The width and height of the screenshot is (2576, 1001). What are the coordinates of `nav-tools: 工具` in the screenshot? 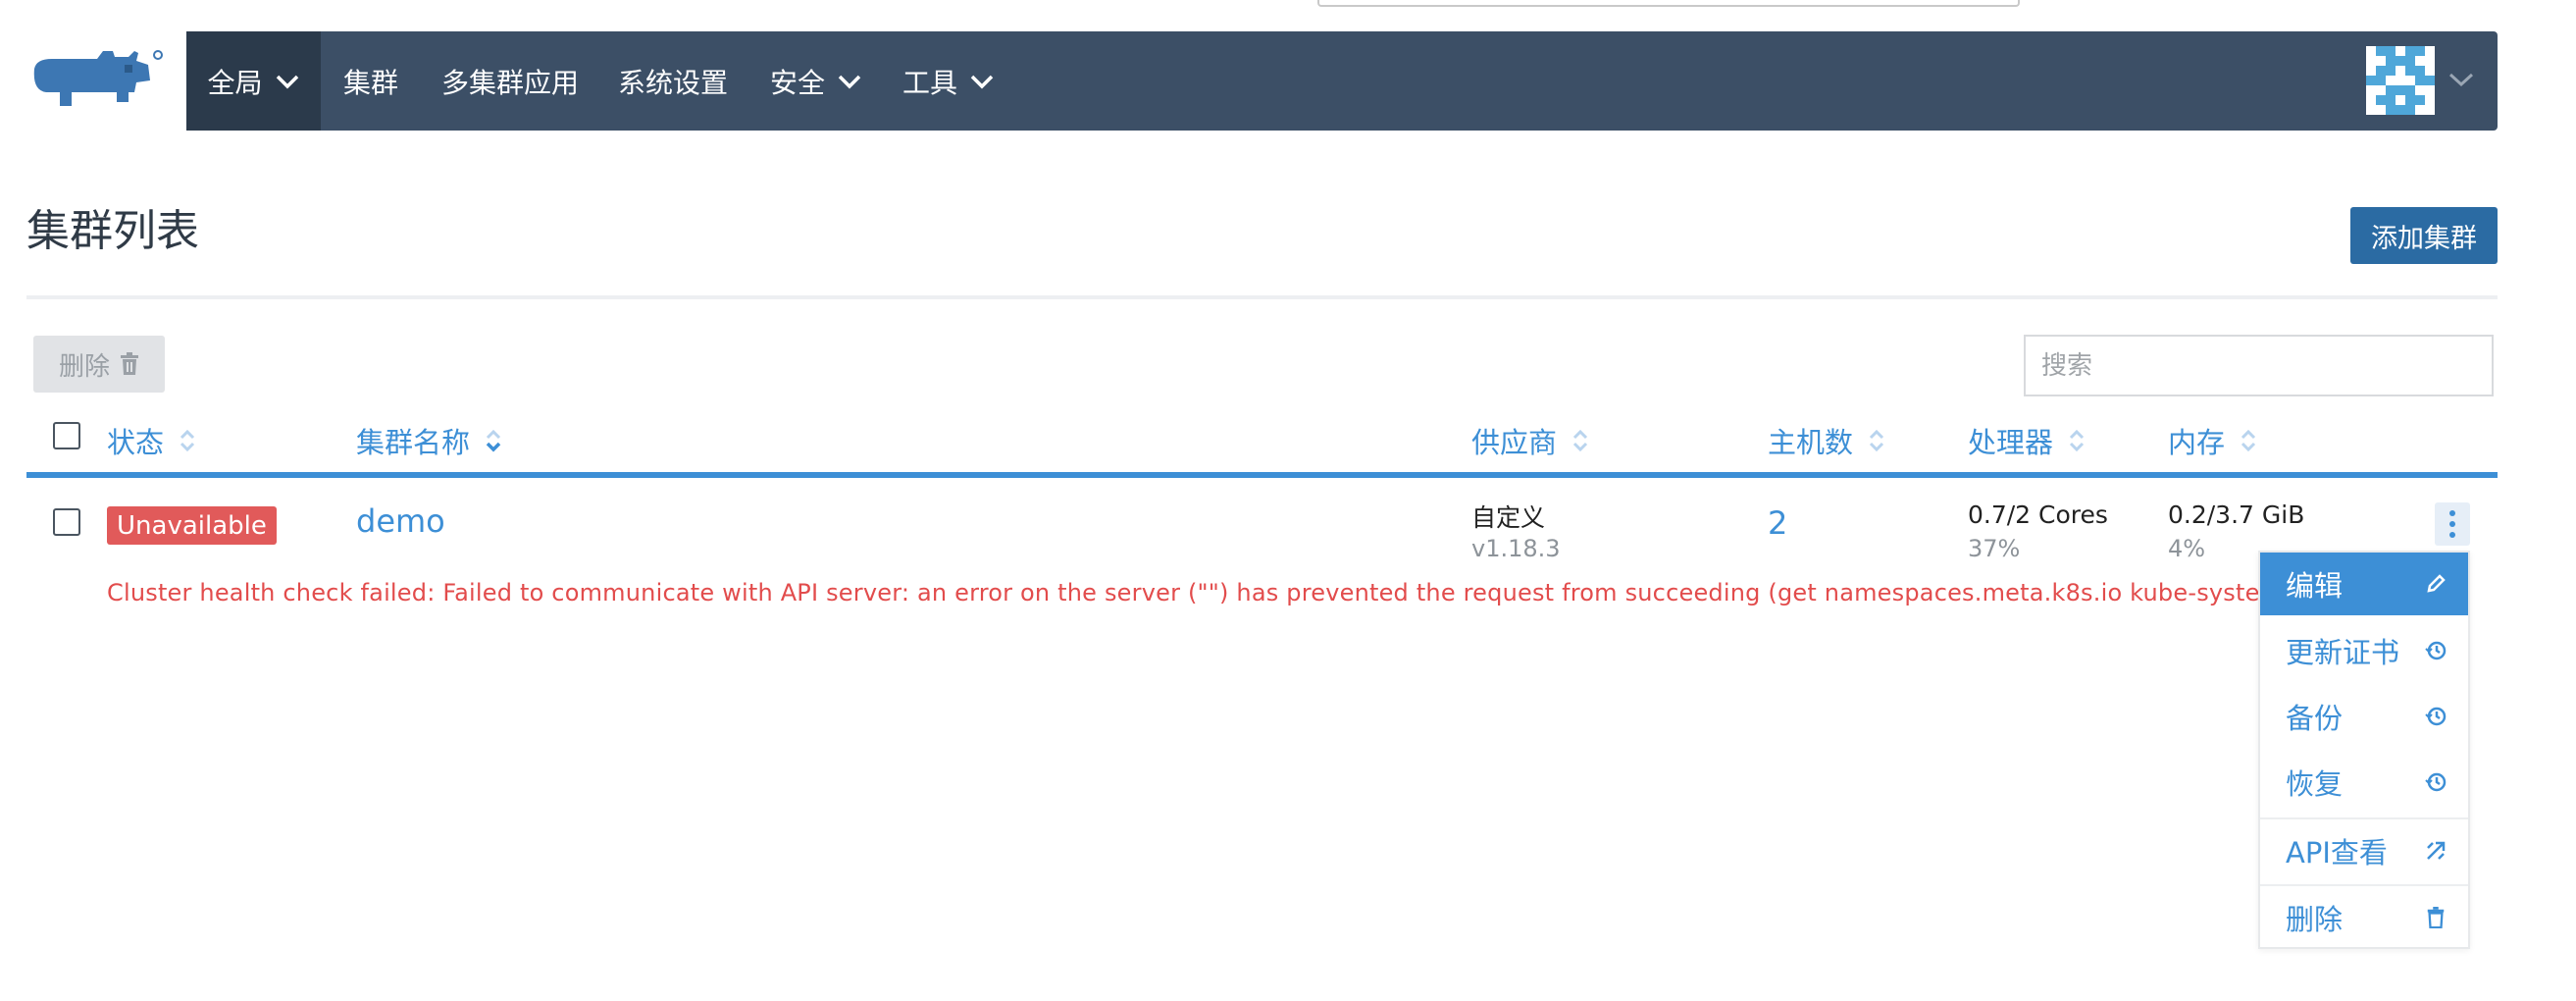 It's located at (948, 81).